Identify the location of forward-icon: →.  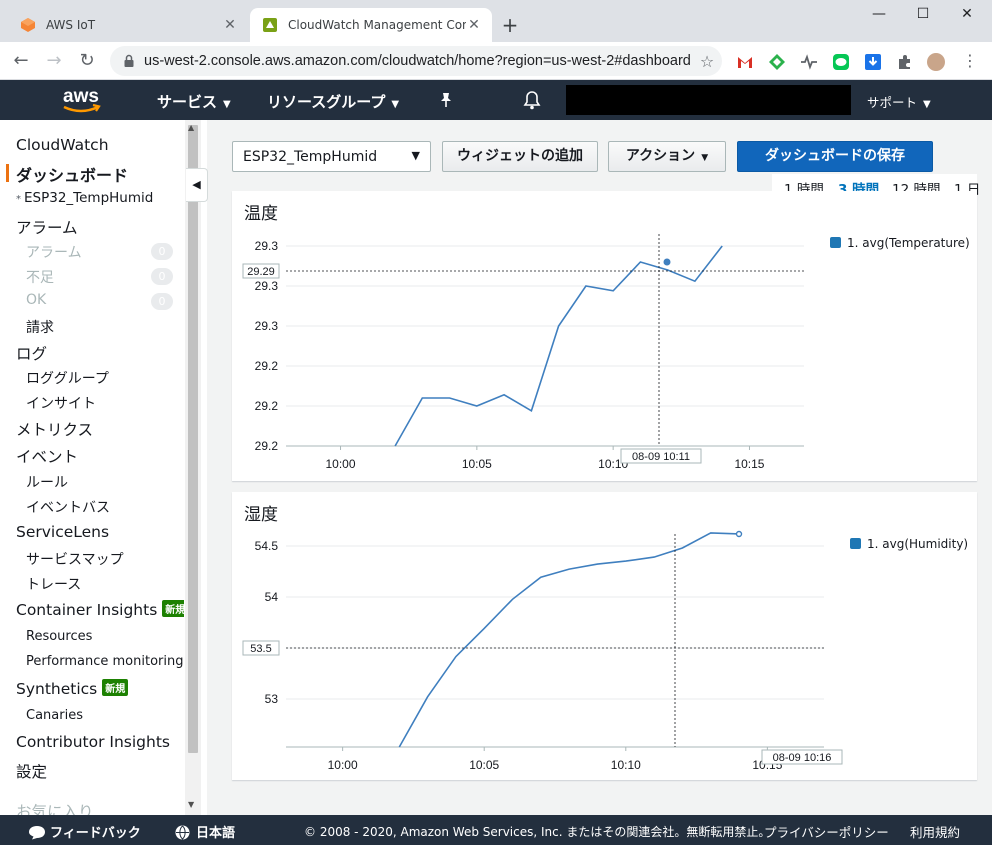
(54, 61).